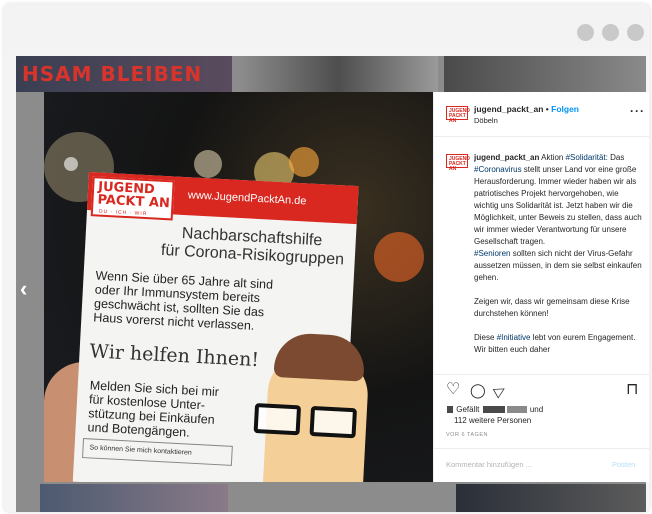 This screenshot has height=514, width=652. What do you see at coordinates (485, 337) in the screenshot?
I see `caption-text: Diese` at bounding box center [485, 337].